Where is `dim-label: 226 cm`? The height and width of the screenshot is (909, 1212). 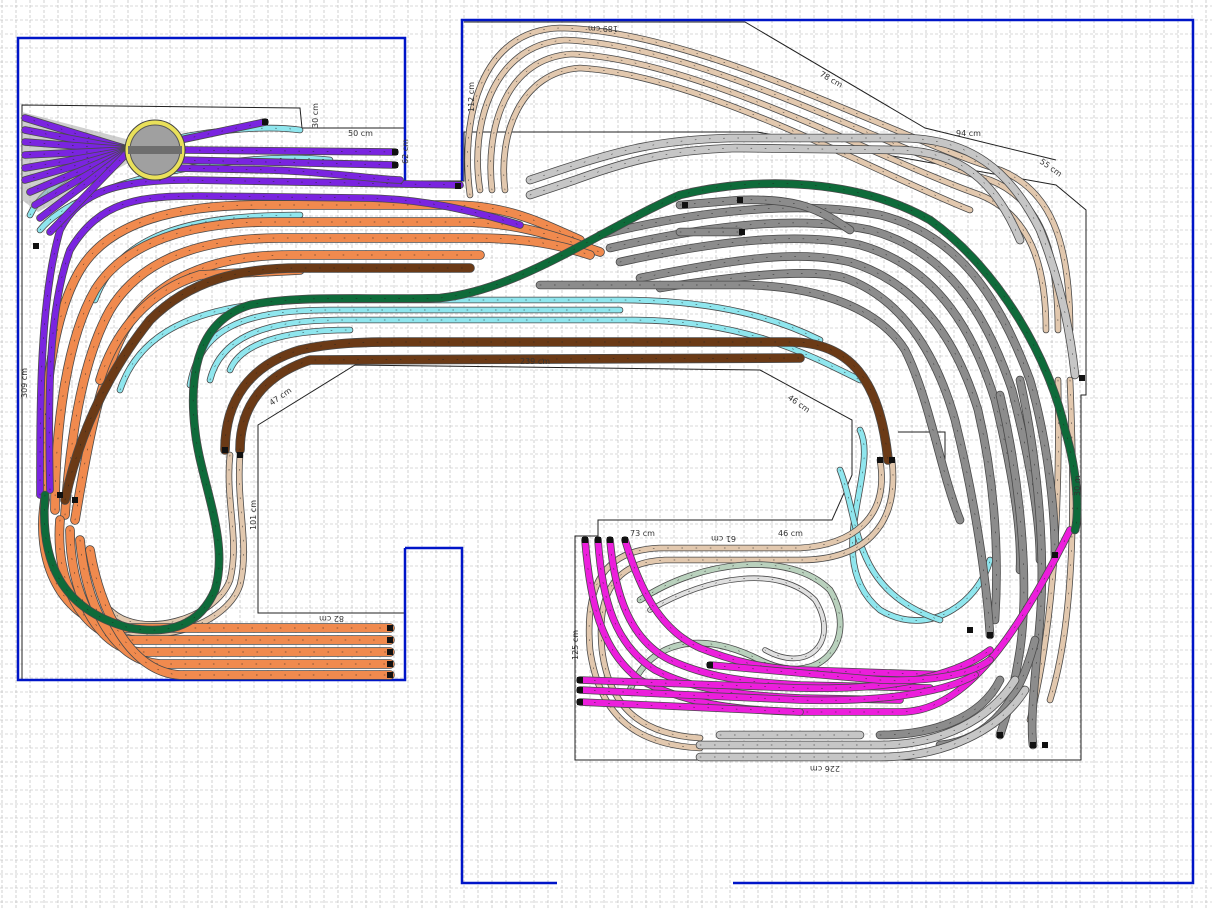
dim-label: 226 cm is located at coordinates (825, 768).